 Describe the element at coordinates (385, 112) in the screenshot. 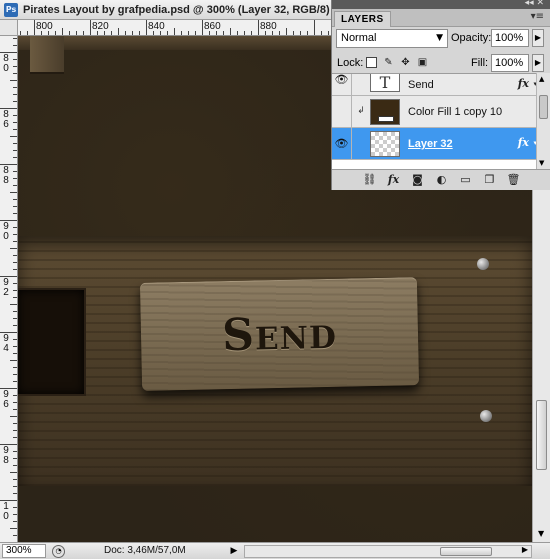

I see `fill-layer-thumbnail` at that location.